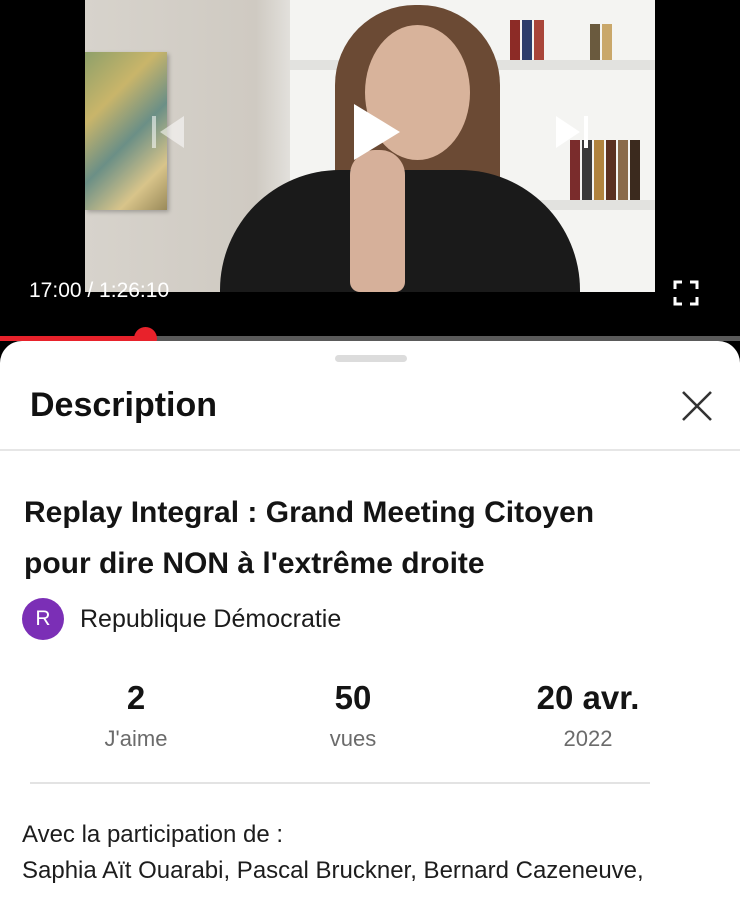 The width and height of the screenshot is (740, 897). I want to click on channel-avatar: R, so click(43, 619).